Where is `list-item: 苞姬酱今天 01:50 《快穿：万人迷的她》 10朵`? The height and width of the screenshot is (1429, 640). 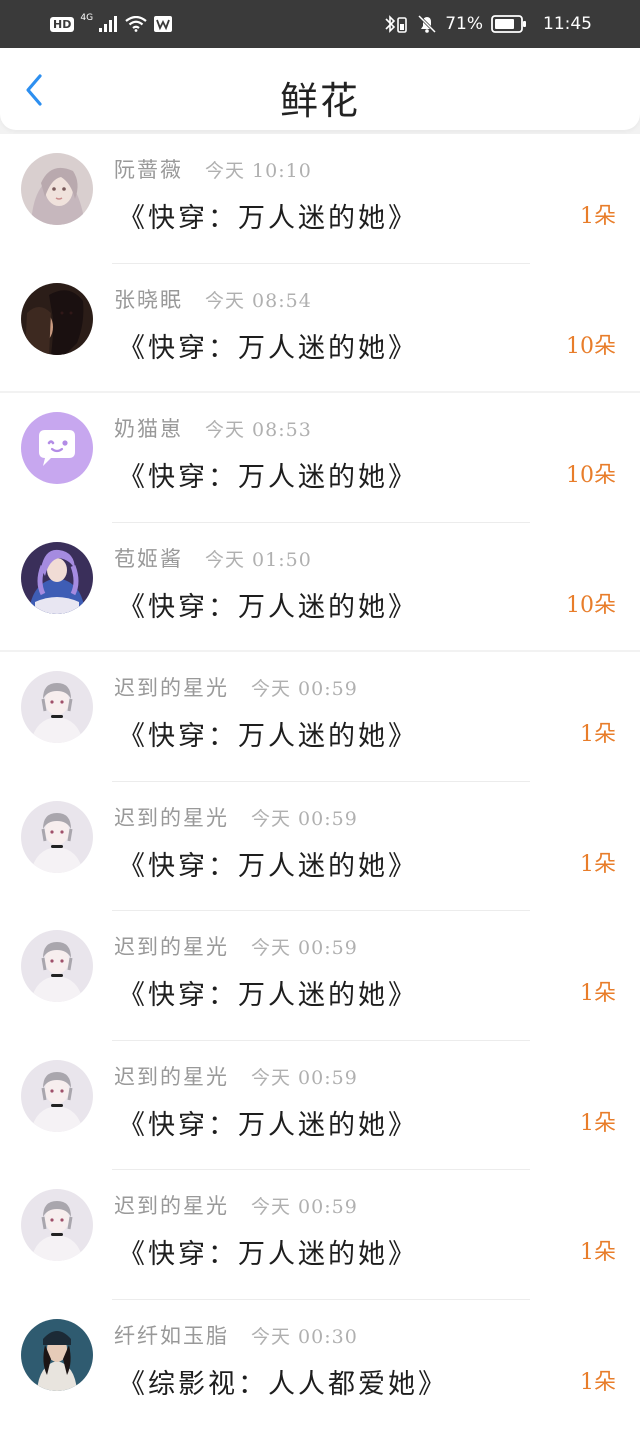
list-item: 苞姬酱今天 01:50 《快穿：万人迷的她》 10朵 is located at coordinates (320, 588).